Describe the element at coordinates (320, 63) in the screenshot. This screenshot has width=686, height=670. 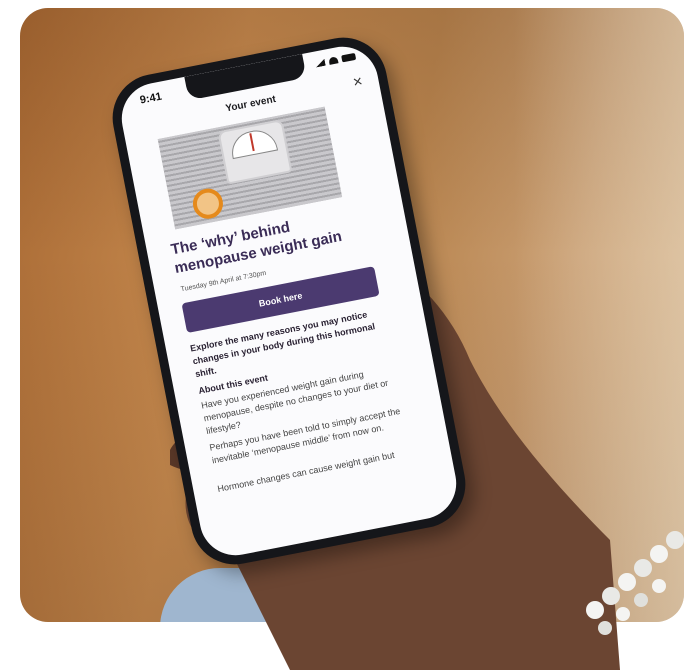
I see `signal-icon` at that location.